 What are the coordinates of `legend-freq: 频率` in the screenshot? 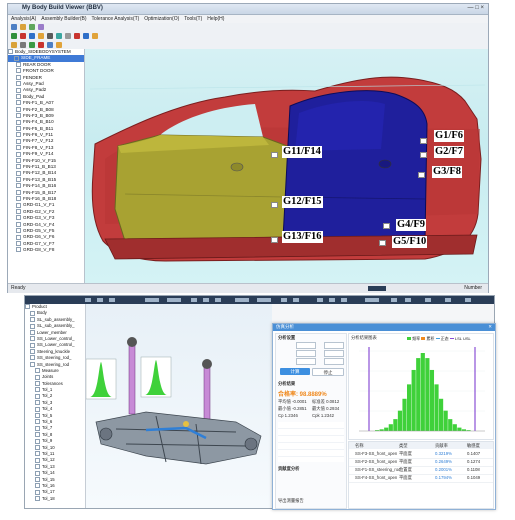 It's located at (416, 338).